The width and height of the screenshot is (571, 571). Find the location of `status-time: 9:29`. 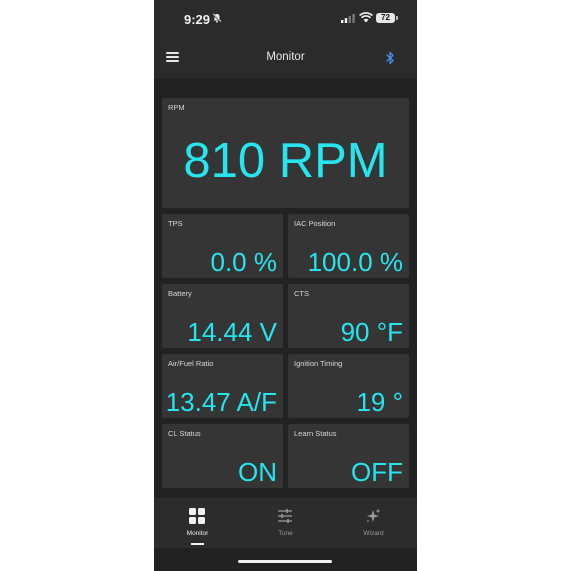

status-time: 9:29 is located at coordinates (197, 19).